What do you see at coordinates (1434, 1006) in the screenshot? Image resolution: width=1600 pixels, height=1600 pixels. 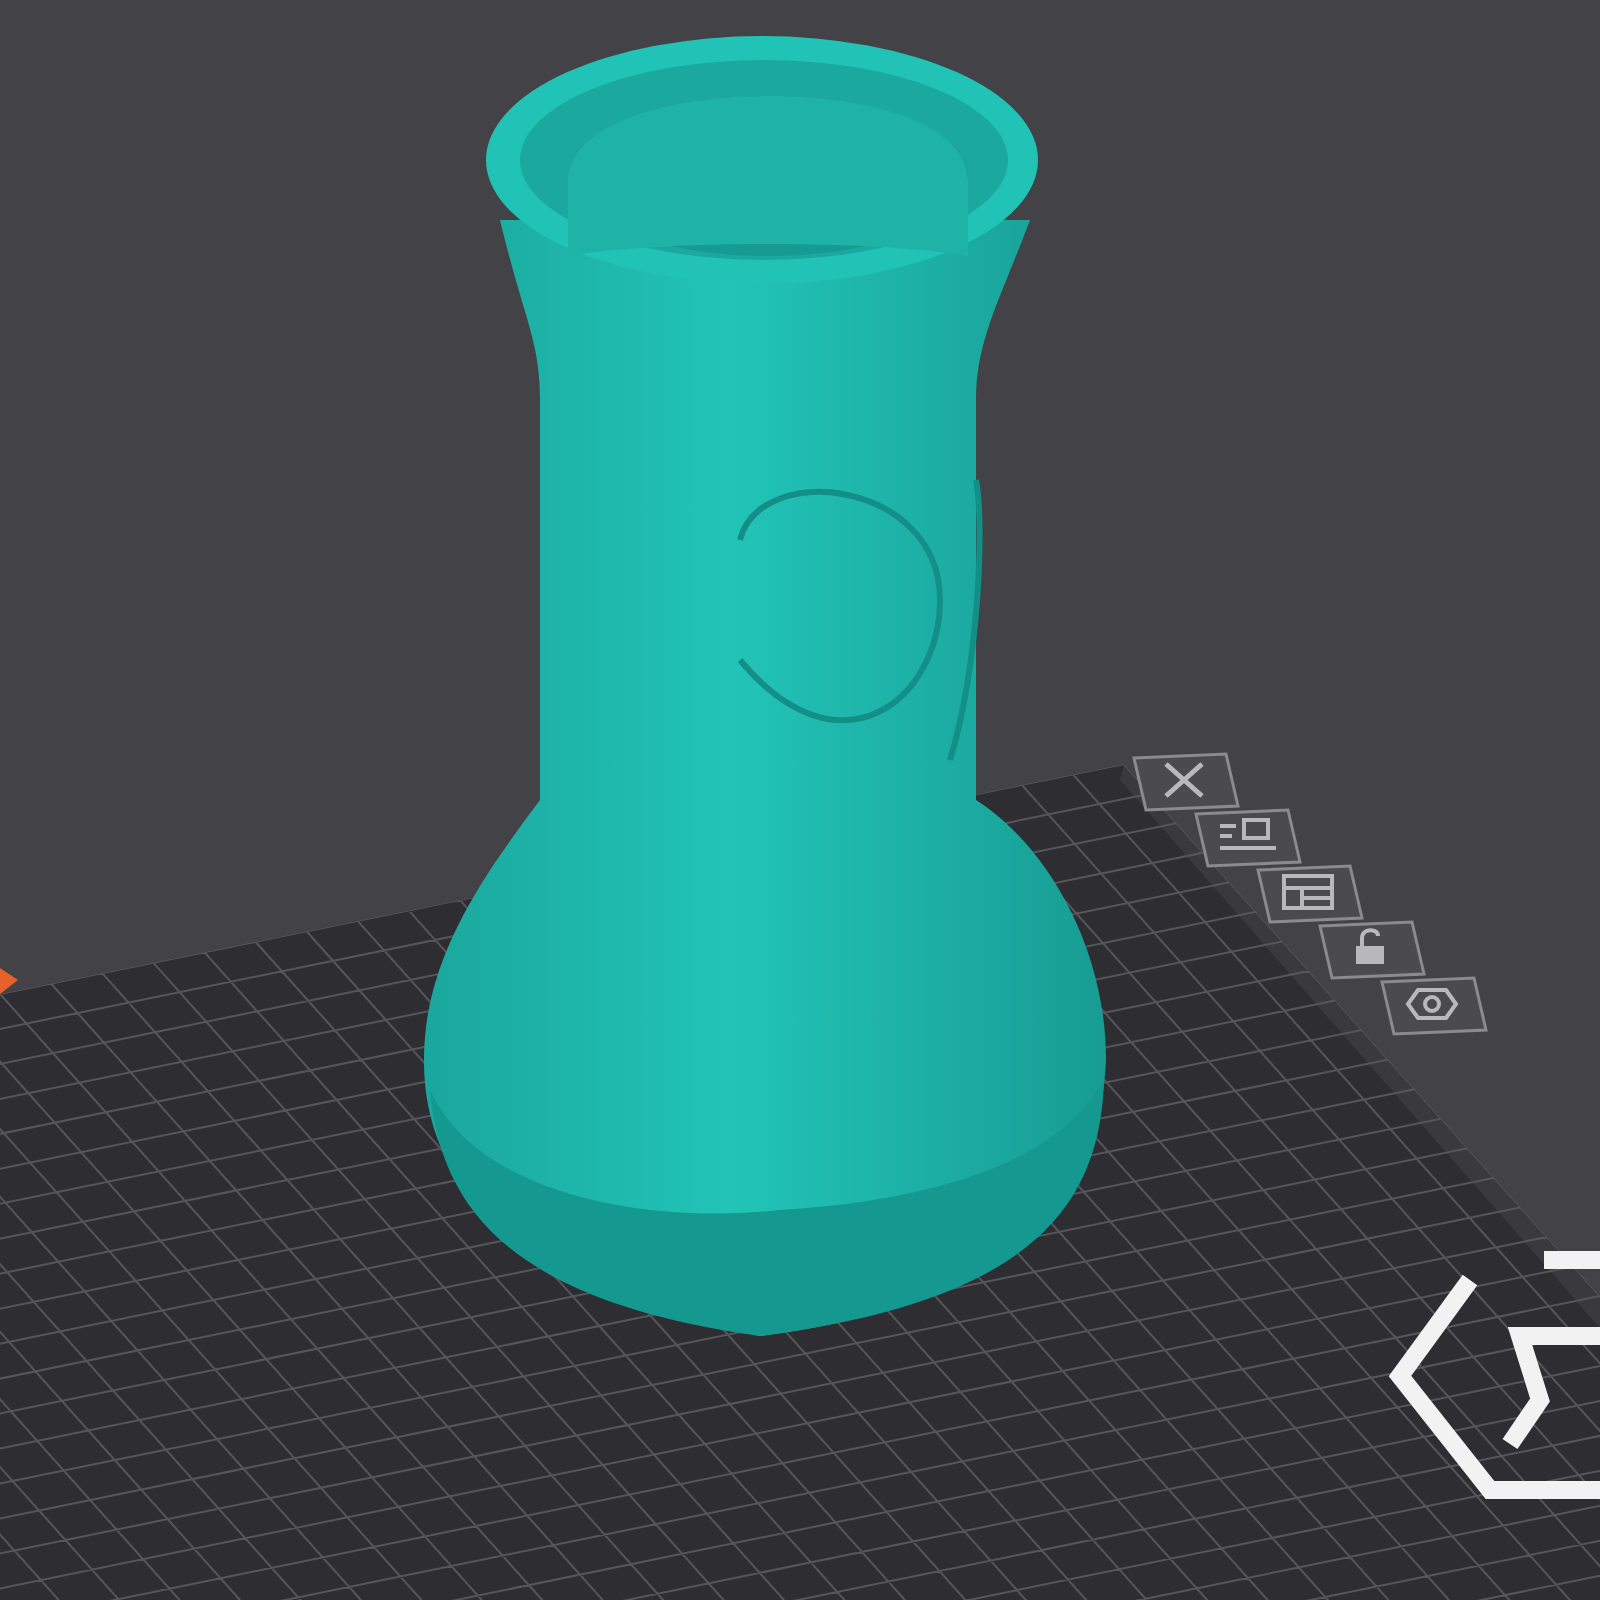 I see `hexagon-nut-icon` at bounding box center [1434, 1006].